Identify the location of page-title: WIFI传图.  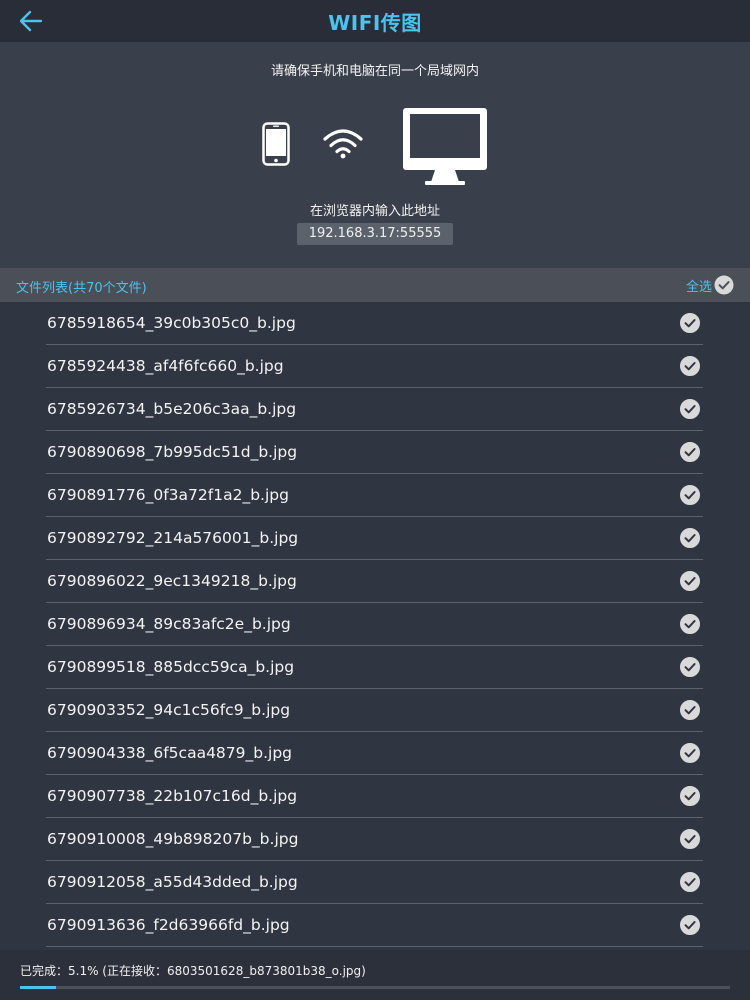
(375, 22).